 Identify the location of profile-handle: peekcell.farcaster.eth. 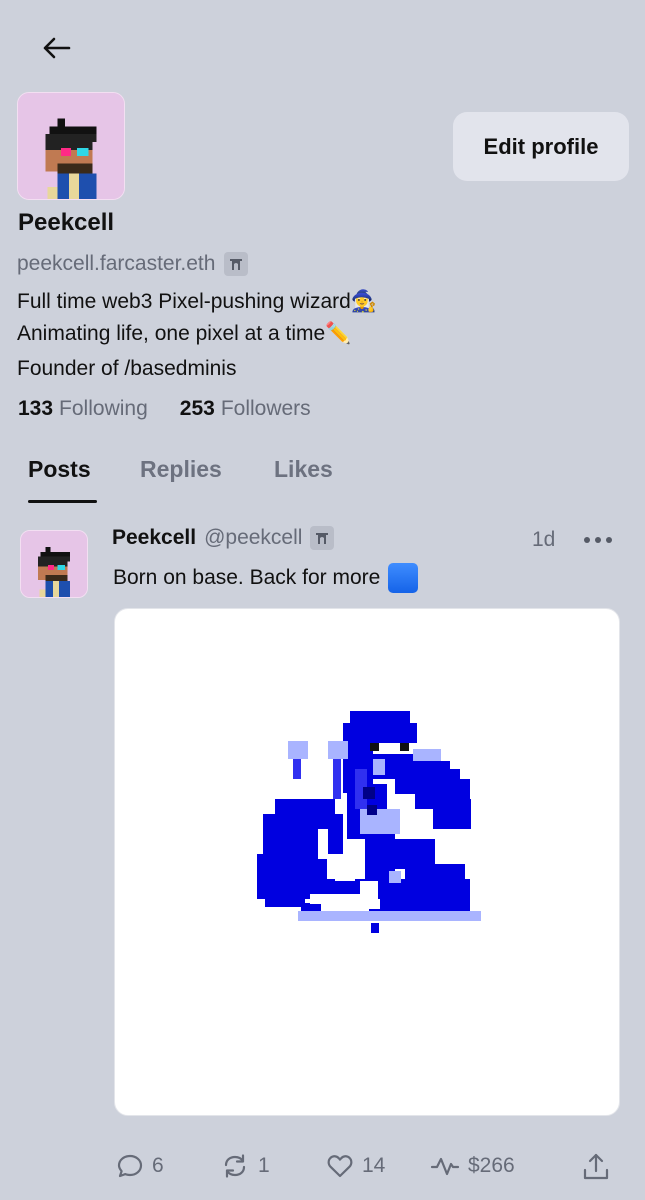
(116, 263).